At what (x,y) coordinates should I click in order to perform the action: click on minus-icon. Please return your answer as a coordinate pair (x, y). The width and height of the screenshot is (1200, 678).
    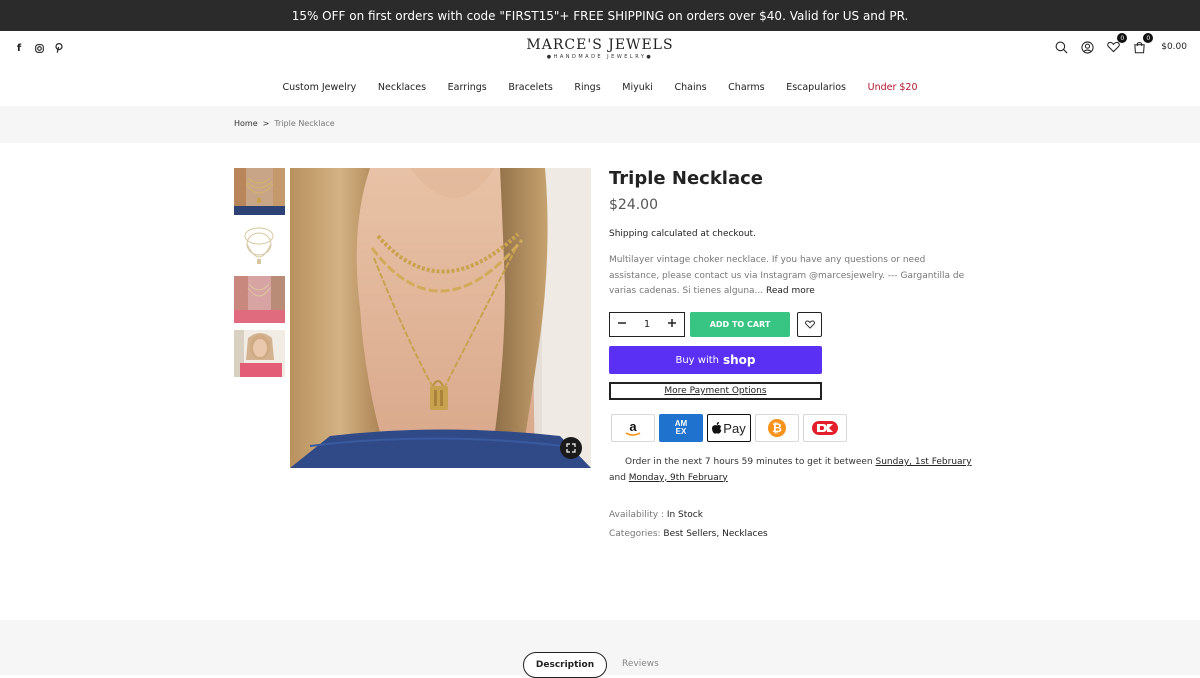
    Looking at the image, I should click on (622, 324).